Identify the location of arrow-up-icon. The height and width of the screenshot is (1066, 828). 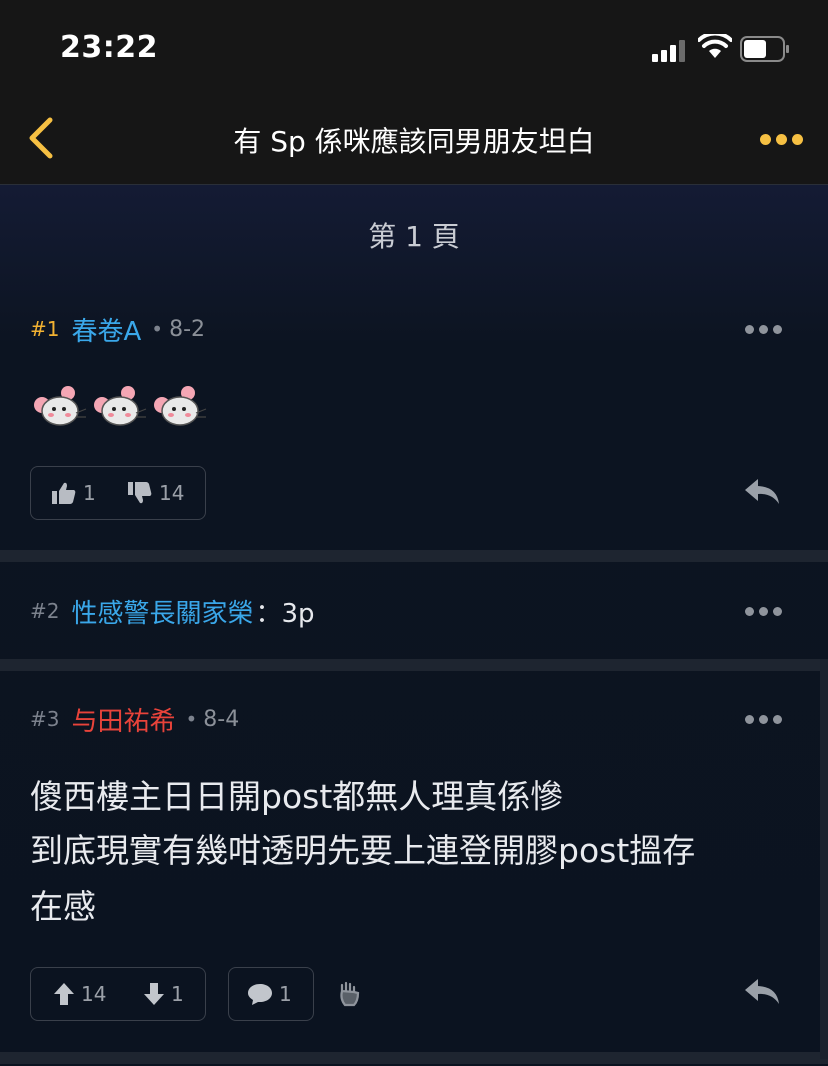
(64, 994).